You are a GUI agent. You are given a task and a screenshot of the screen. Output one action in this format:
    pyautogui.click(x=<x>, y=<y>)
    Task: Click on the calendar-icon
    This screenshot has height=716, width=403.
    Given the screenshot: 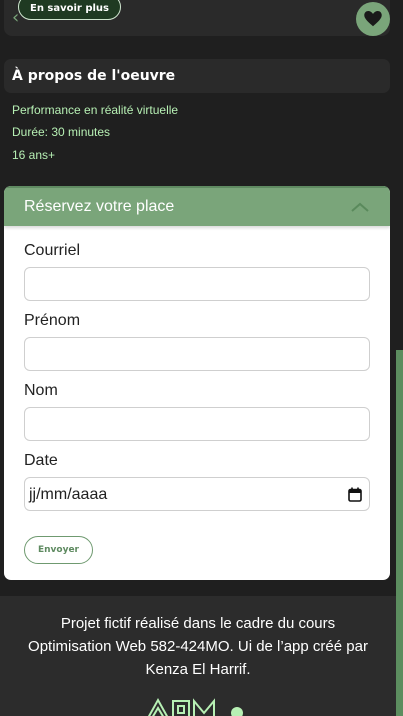 What is the action you would take?
    pyautogui.click(x=355, y=494)
    